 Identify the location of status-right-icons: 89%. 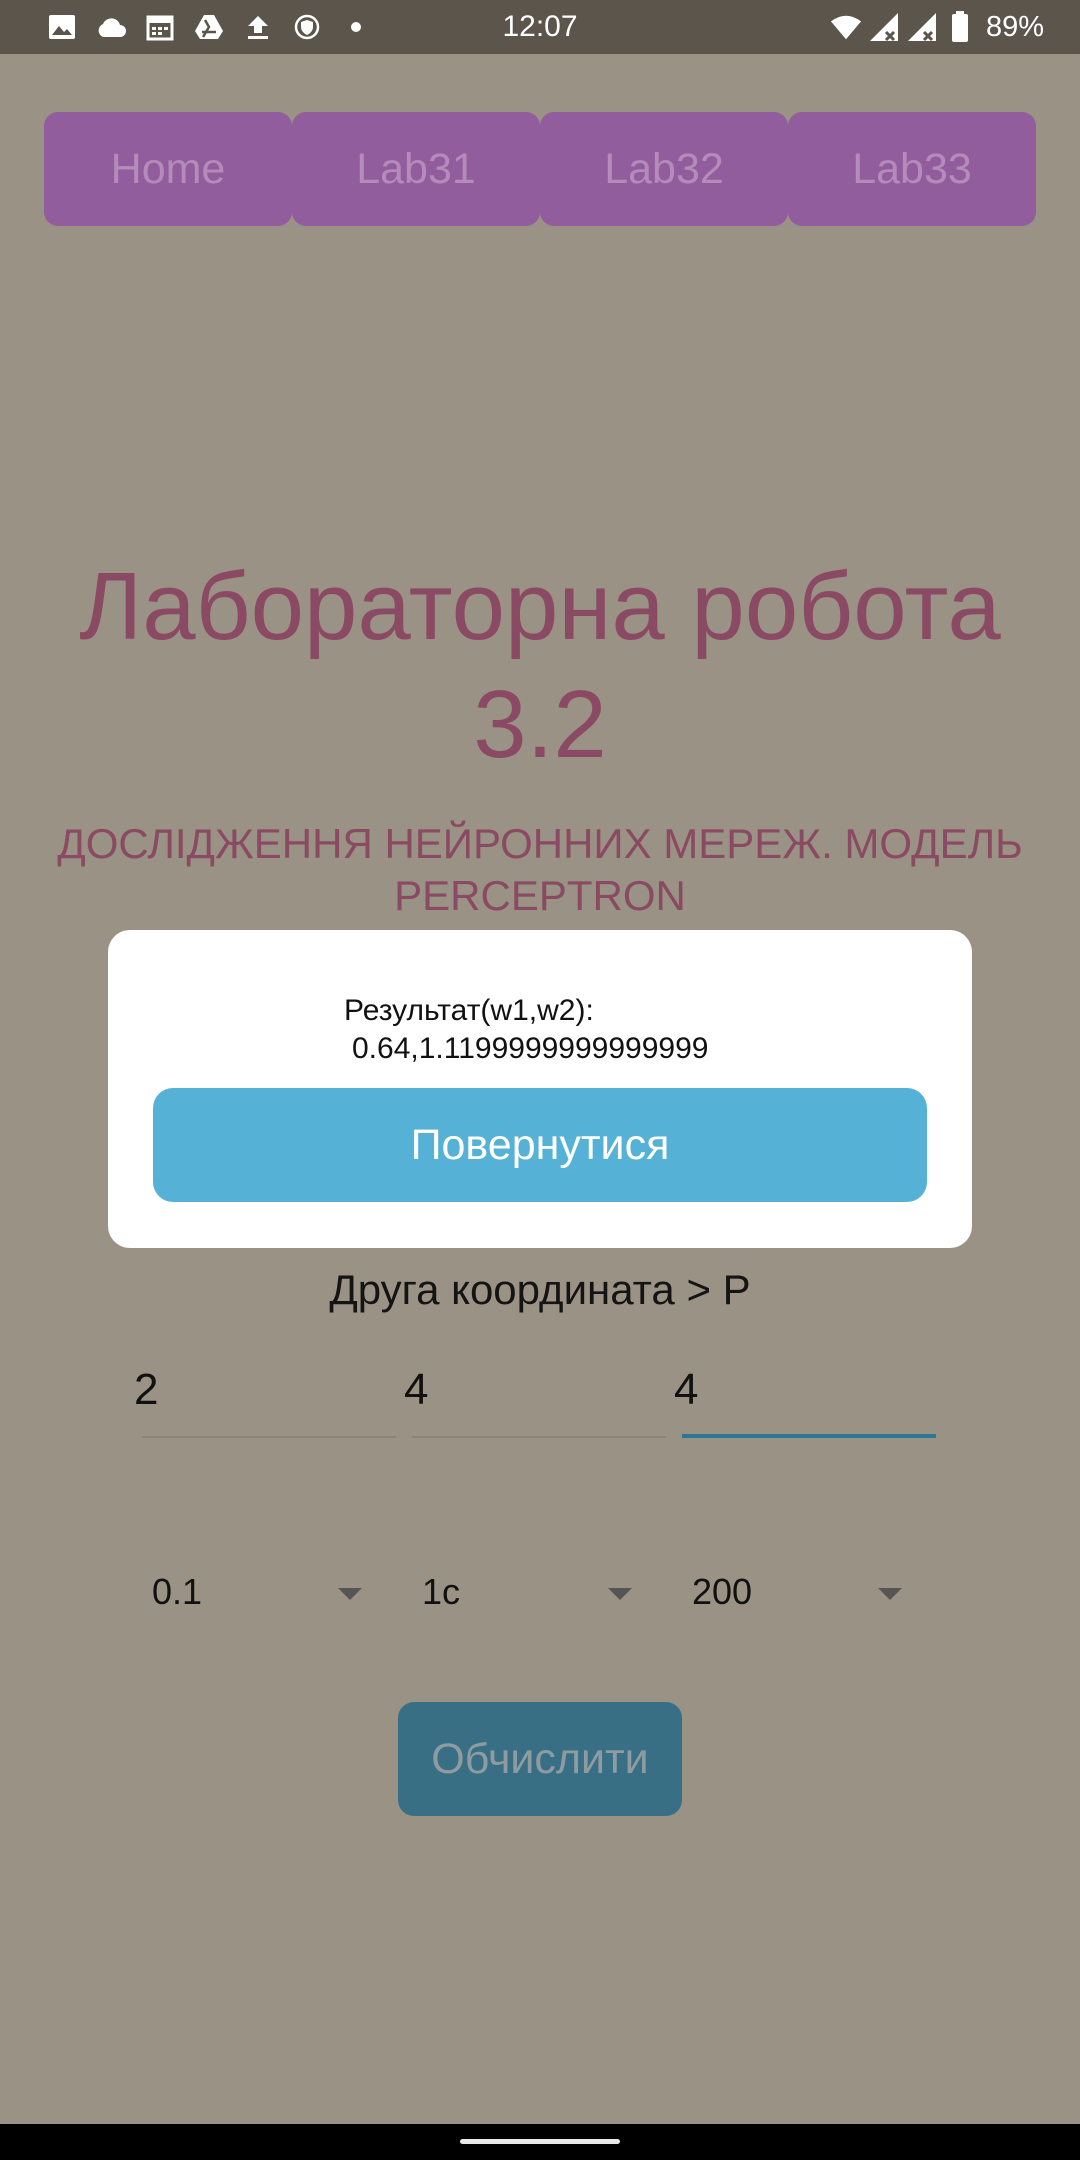
(937, 27).